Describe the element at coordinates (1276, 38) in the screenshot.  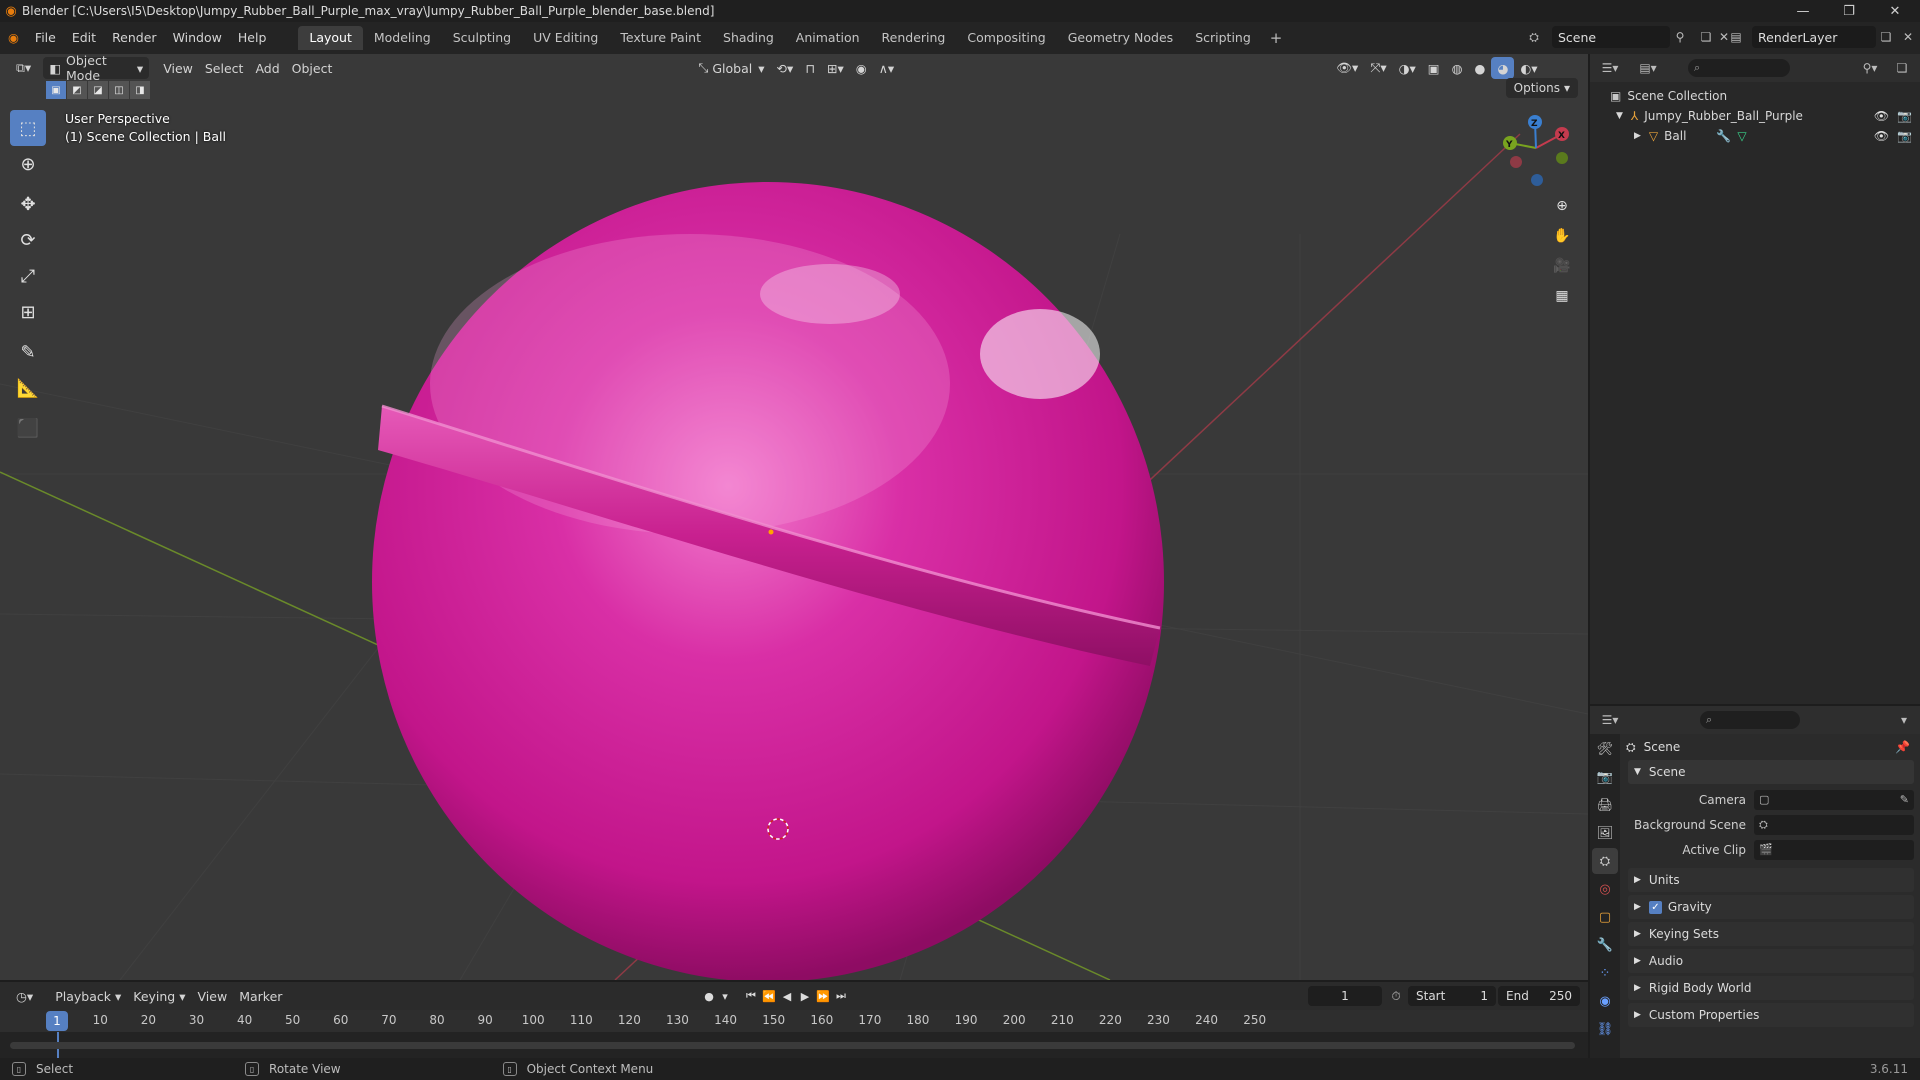
I see `add-workspace-button: +` at that location.